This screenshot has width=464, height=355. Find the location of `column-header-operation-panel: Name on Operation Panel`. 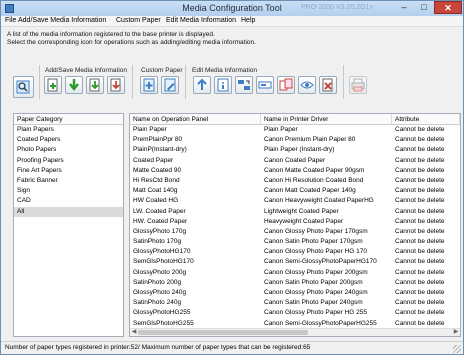

column-header-operation-panel: Name on Operation Panel is located at coordinates (195, 119).